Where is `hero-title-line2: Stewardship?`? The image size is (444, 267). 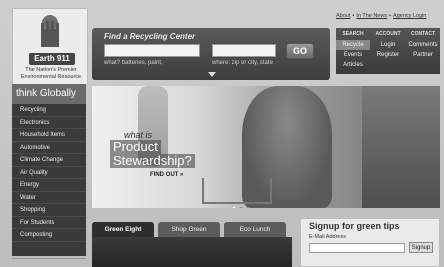 hero-title-line2: Stewardship? is located at coordinates (152, 161).